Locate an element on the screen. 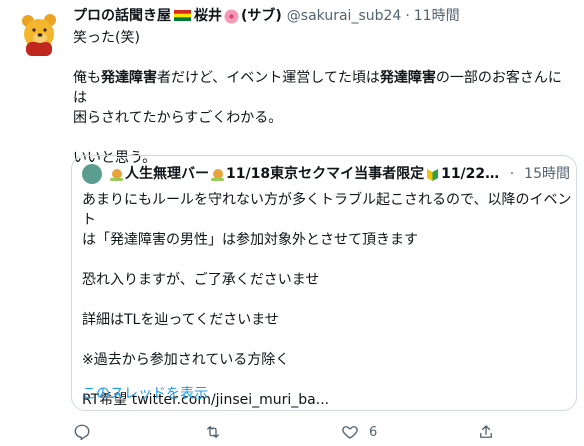 Image resolution: width=584 pixels, height=446 pixels. tweet-text-line: 困らされてたからすごくわかる。 is located at coordinates (178, 118).